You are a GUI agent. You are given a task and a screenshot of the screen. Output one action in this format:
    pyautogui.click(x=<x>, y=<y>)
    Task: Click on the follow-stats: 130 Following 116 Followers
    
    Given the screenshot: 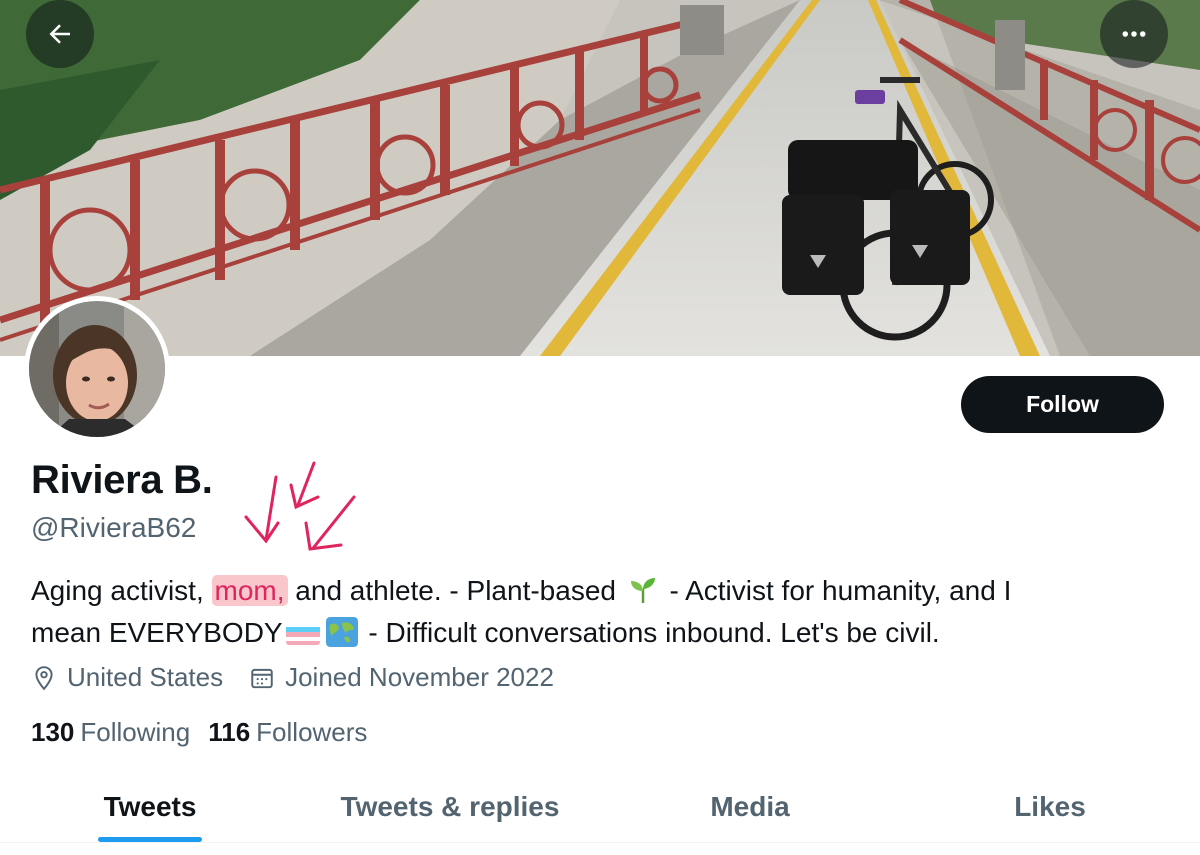 What is the action you would take?
    pyautogui.click(x=208, y=732)
    